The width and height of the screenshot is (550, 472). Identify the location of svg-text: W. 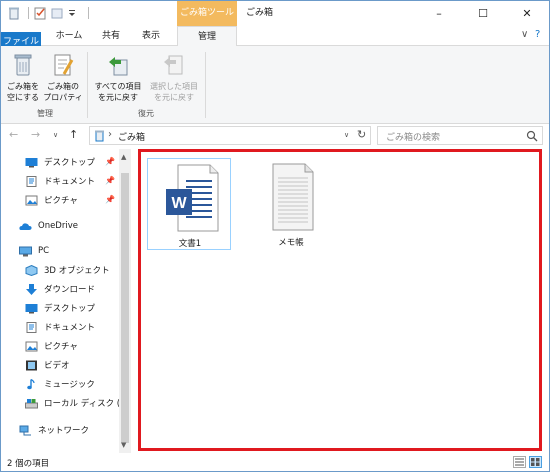
(179, 203).